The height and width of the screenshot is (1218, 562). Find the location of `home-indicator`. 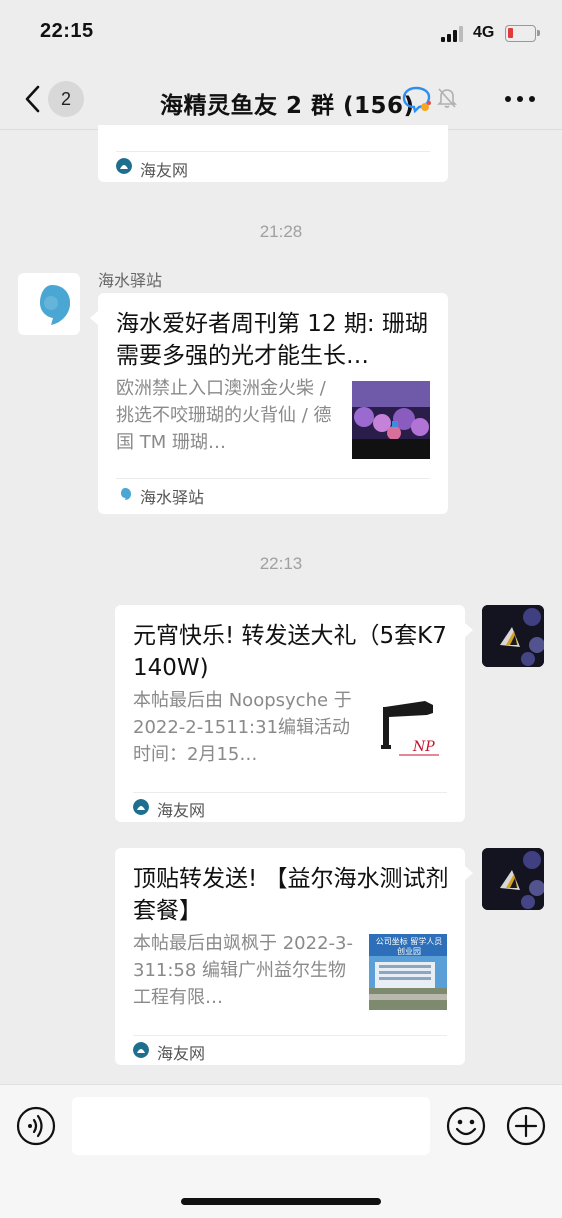

home-indicator is located at coordinates (281, 1201).